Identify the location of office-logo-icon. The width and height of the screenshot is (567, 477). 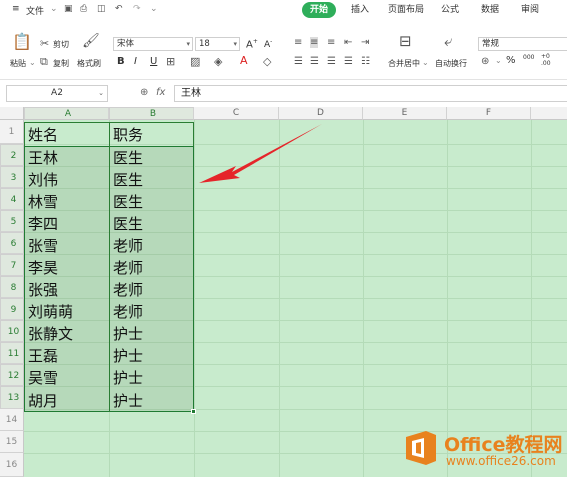
(421, 448).